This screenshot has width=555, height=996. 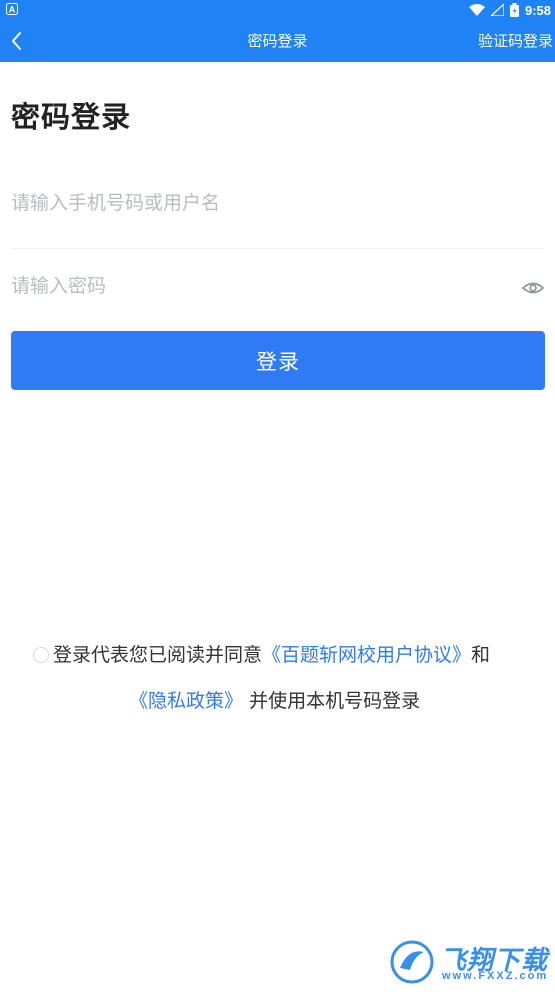 I want to click on page-title: 密码登录, so click(x=71, y=117).